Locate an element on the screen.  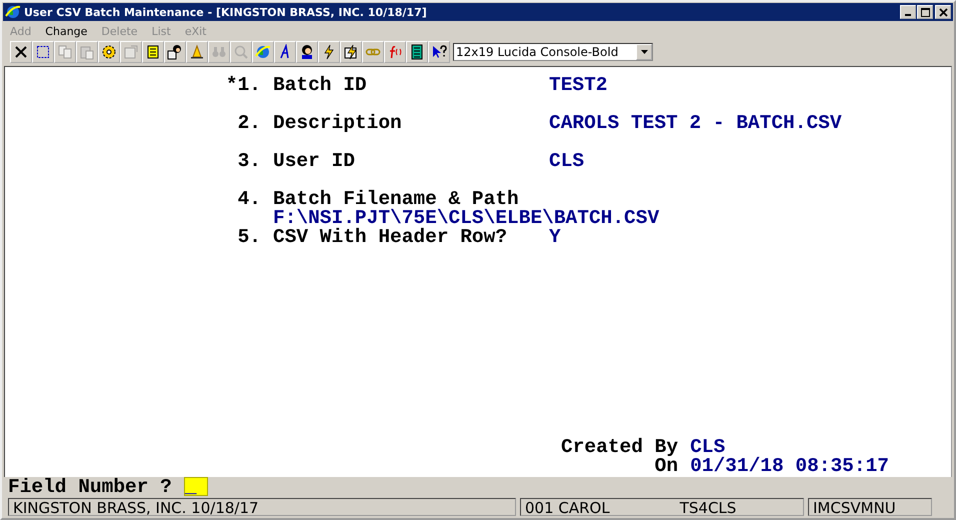
maximize-icon is located at coordinates (925, 12).